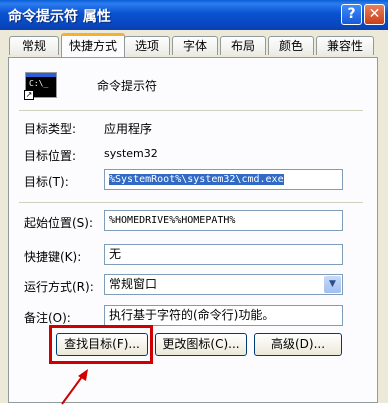 The height and width of the screenshot is (406, 388). I want to click on chevron-down-icon: ▼, so click(332, 284).